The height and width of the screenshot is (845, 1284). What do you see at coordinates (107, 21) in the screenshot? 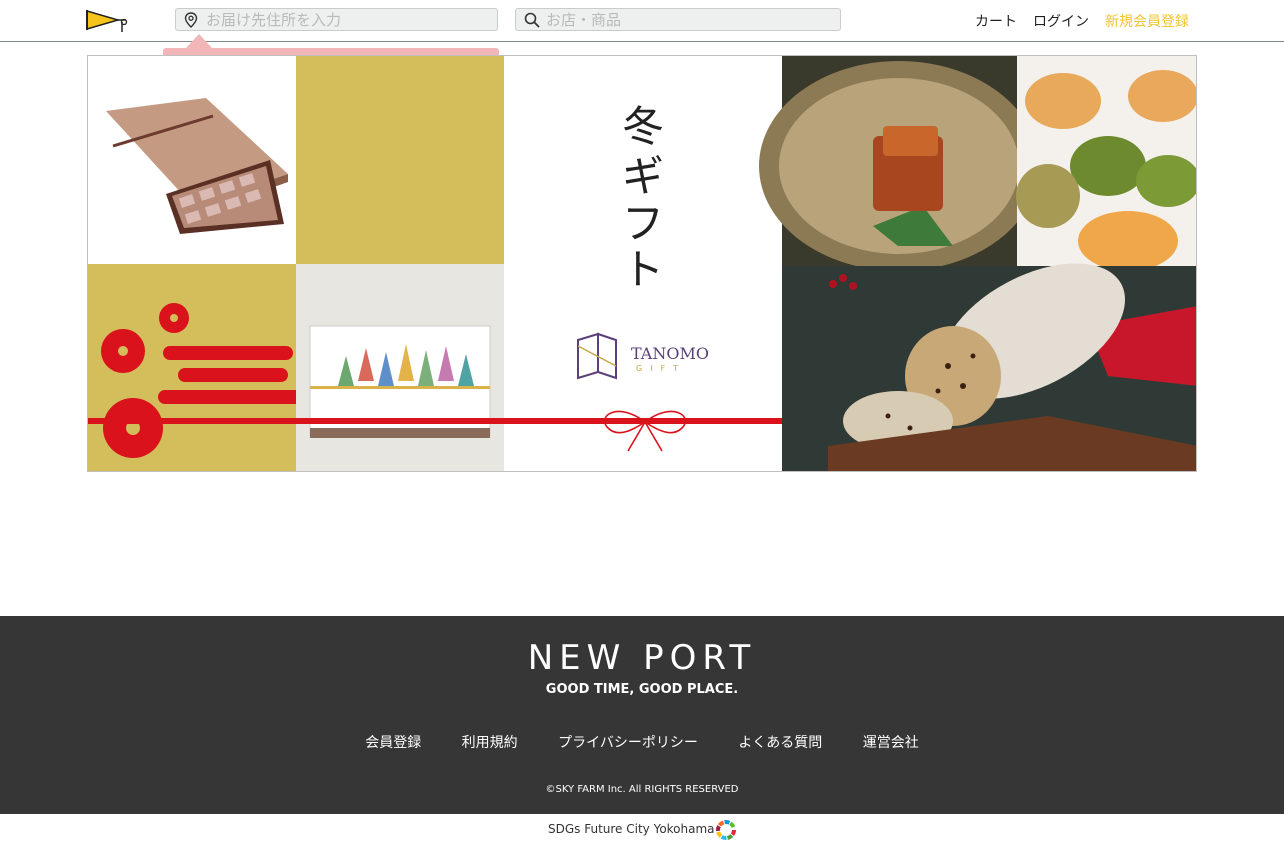
I see `logo-icon` at bounding box center [107, 21].